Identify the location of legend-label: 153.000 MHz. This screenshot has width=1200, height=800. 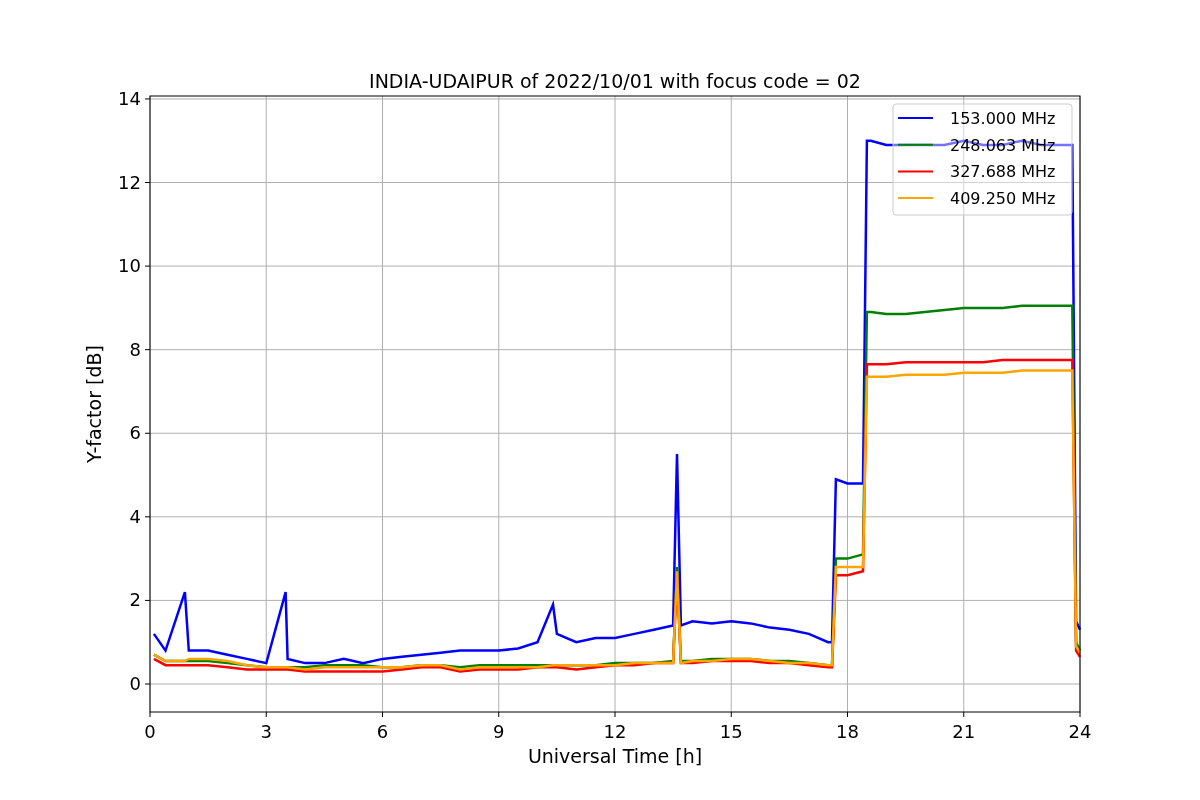
(1003, 118).